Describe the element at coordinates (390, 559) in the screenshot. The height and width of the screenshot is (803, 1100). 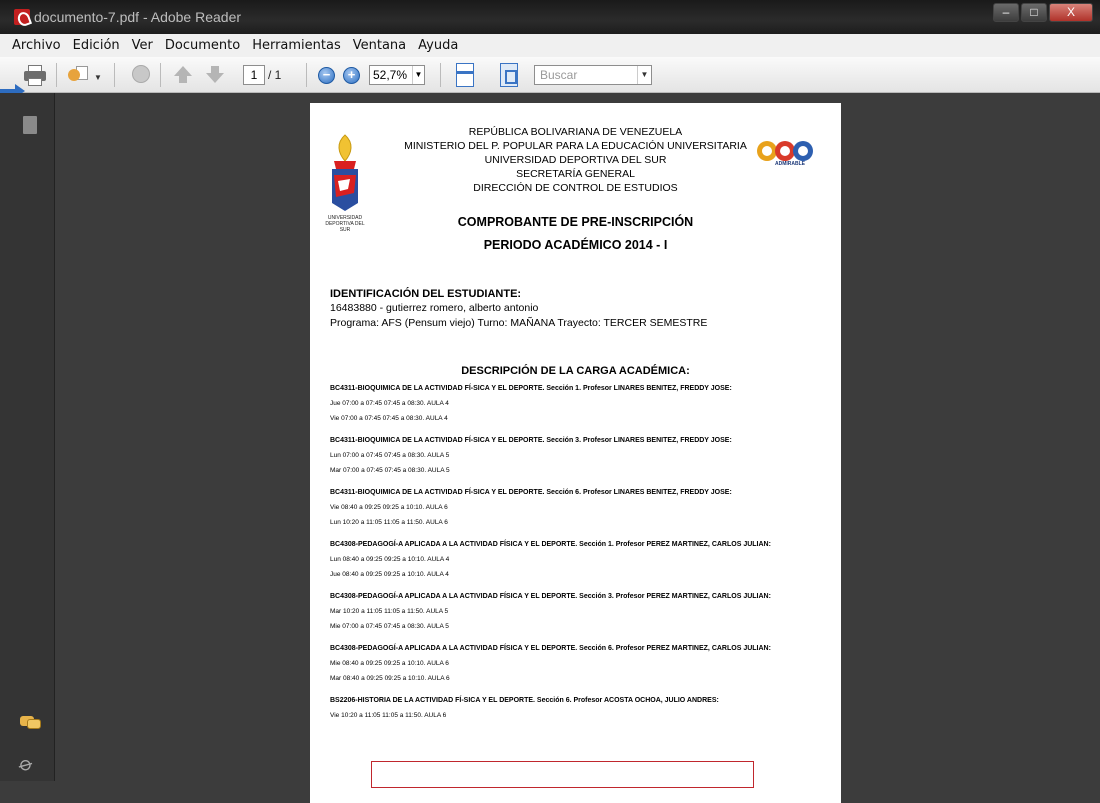
I see `course-schedule: Lun 08:40 a 09:25 09:25 a 10:10. AULA 4` at that location.